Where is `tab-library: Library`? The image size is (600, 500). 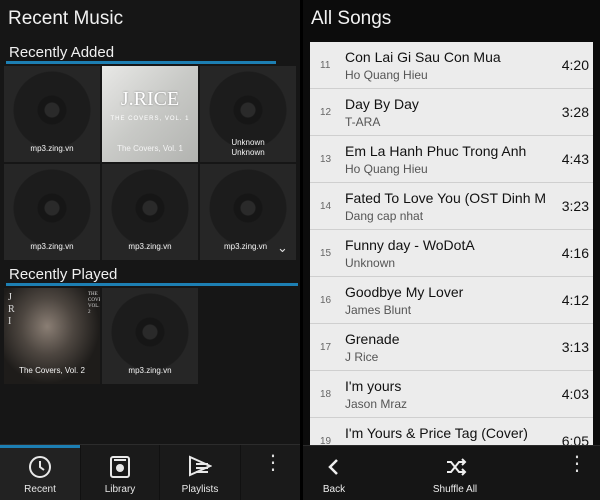
tab-library: Library is located at coordinates (120, 472).